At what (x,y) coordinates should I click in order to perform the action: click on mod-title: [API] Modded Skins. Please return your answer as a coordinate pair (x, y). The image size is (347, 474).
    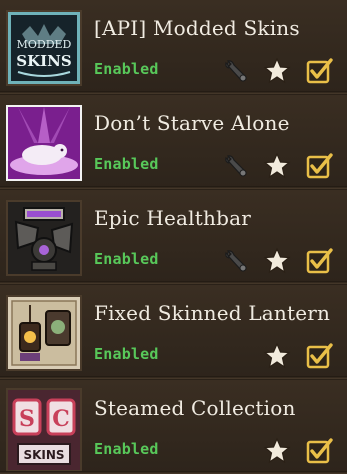
    Looking at the image, I should click on (197, 28).